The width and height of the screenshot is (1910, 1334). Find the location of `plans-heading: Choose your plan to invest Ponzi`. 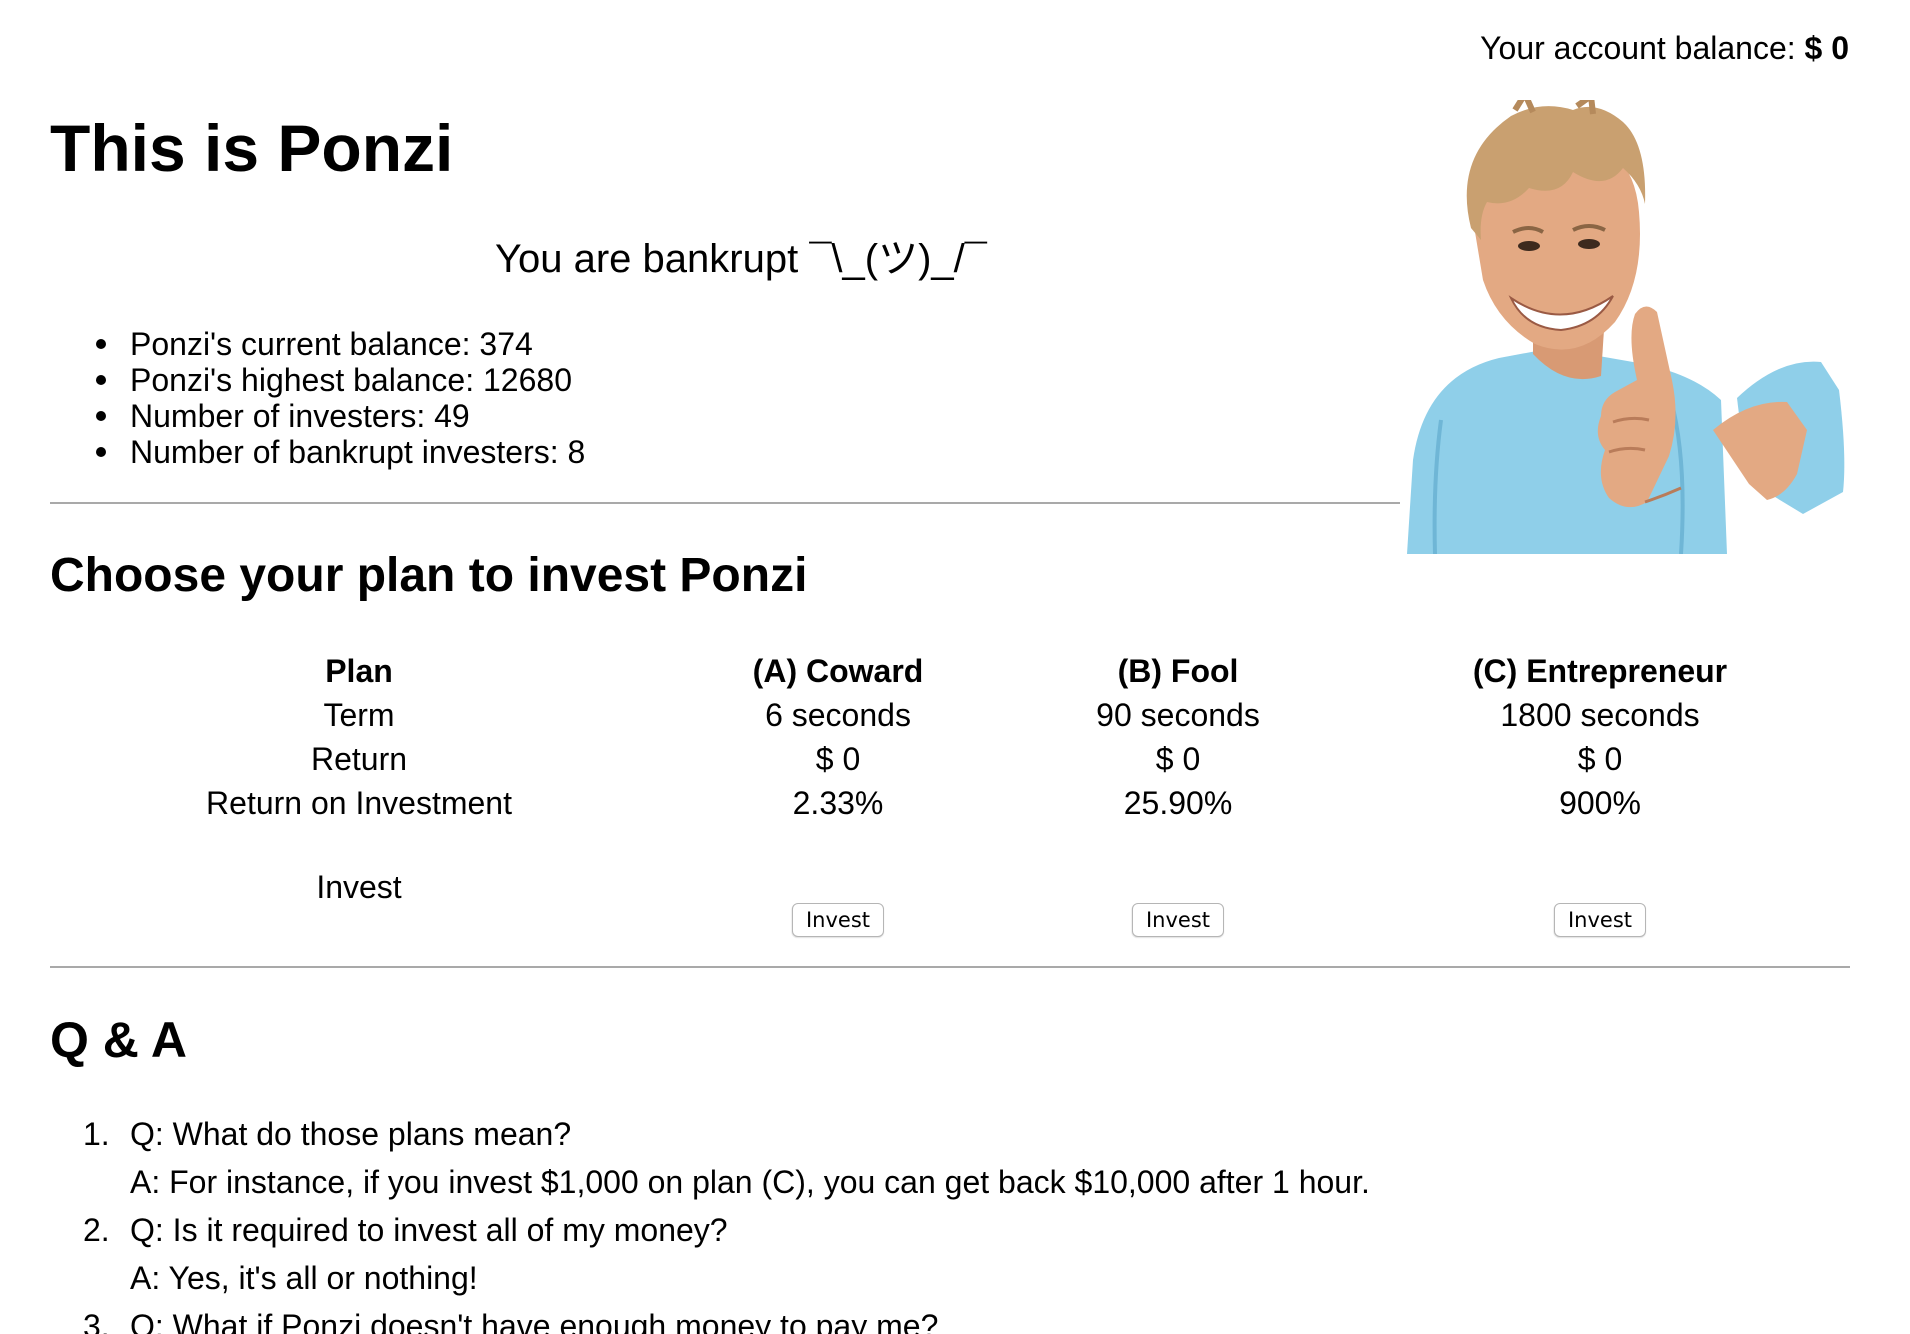

plans-heading: Choose your plan to invest Ponzi is located at coordinates (429, 575).